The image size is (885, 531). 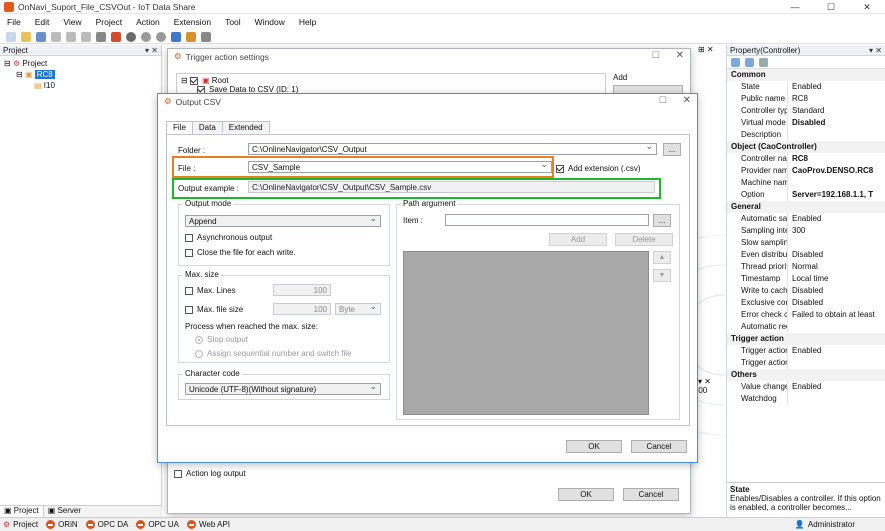 I want to click on monitor-icon, so click(x=176, y=36).